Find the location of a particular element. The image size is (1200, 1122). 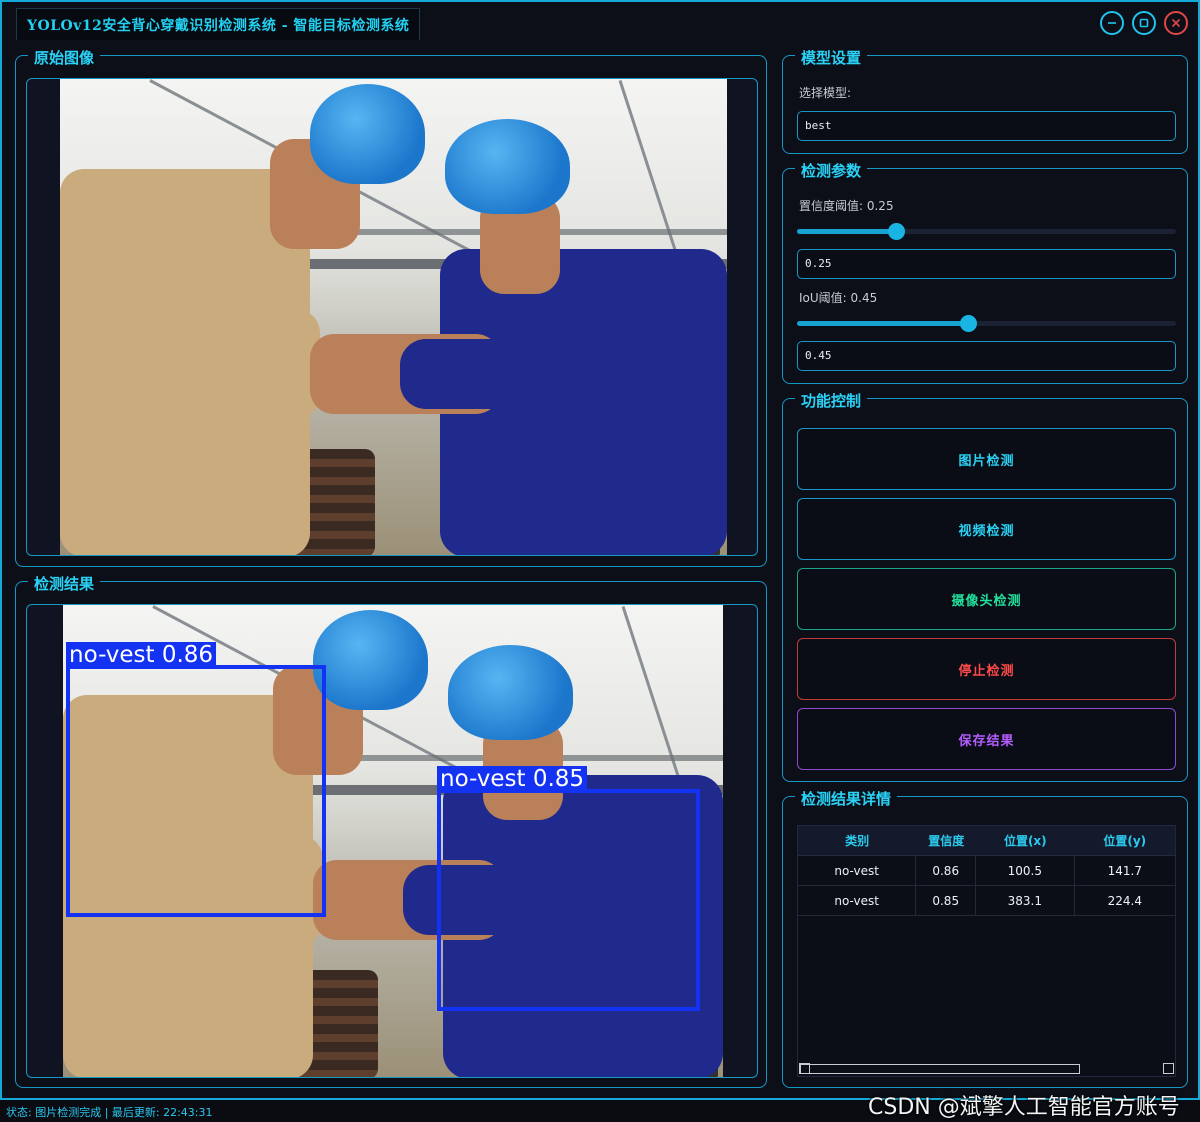

maximize-button is located at coordinates (1144, 23).